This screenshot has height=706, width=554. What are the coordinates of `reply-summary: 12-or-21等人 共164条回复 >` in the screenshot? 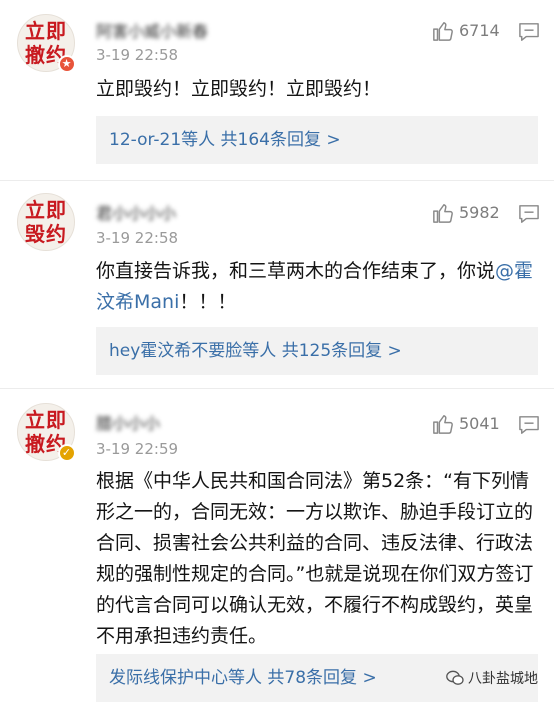 It's located at (317, 140).